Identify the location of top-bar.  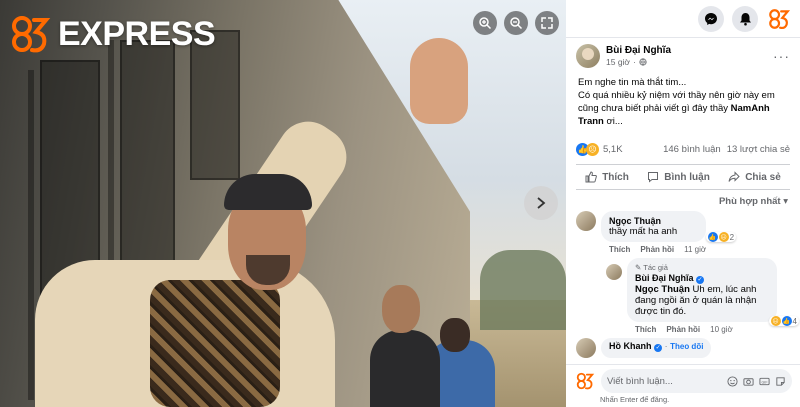
(683, 19).